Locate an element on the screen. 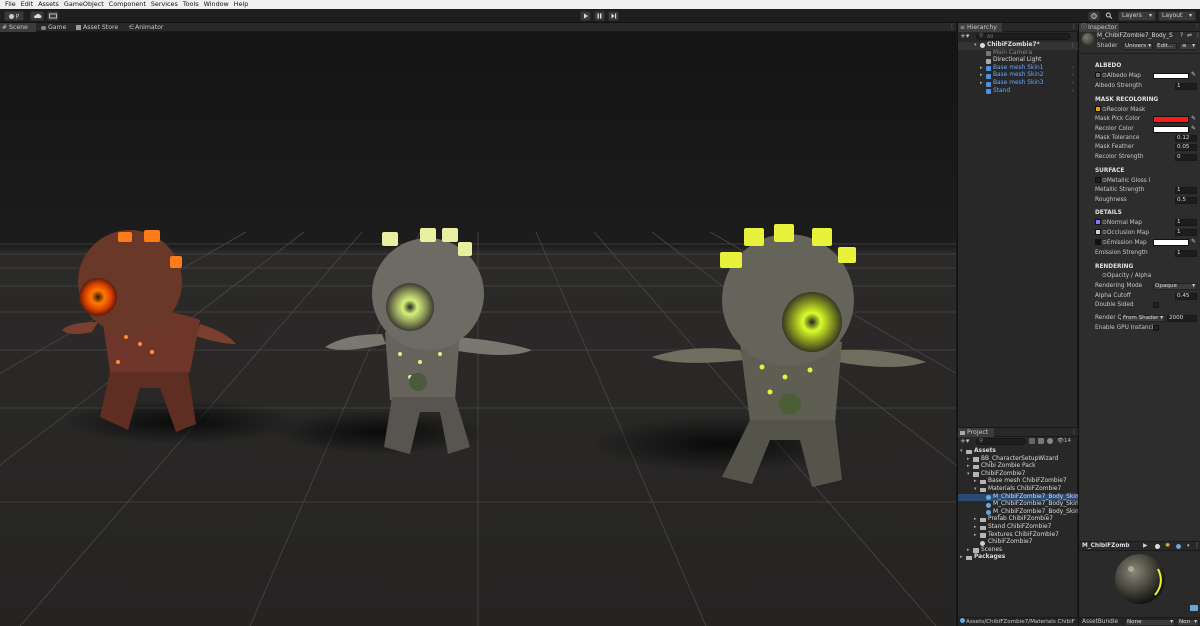 The width and height of the screenshot is (1200, 626). albedo-map-thumbnail is located at coordinates (1098, 75).